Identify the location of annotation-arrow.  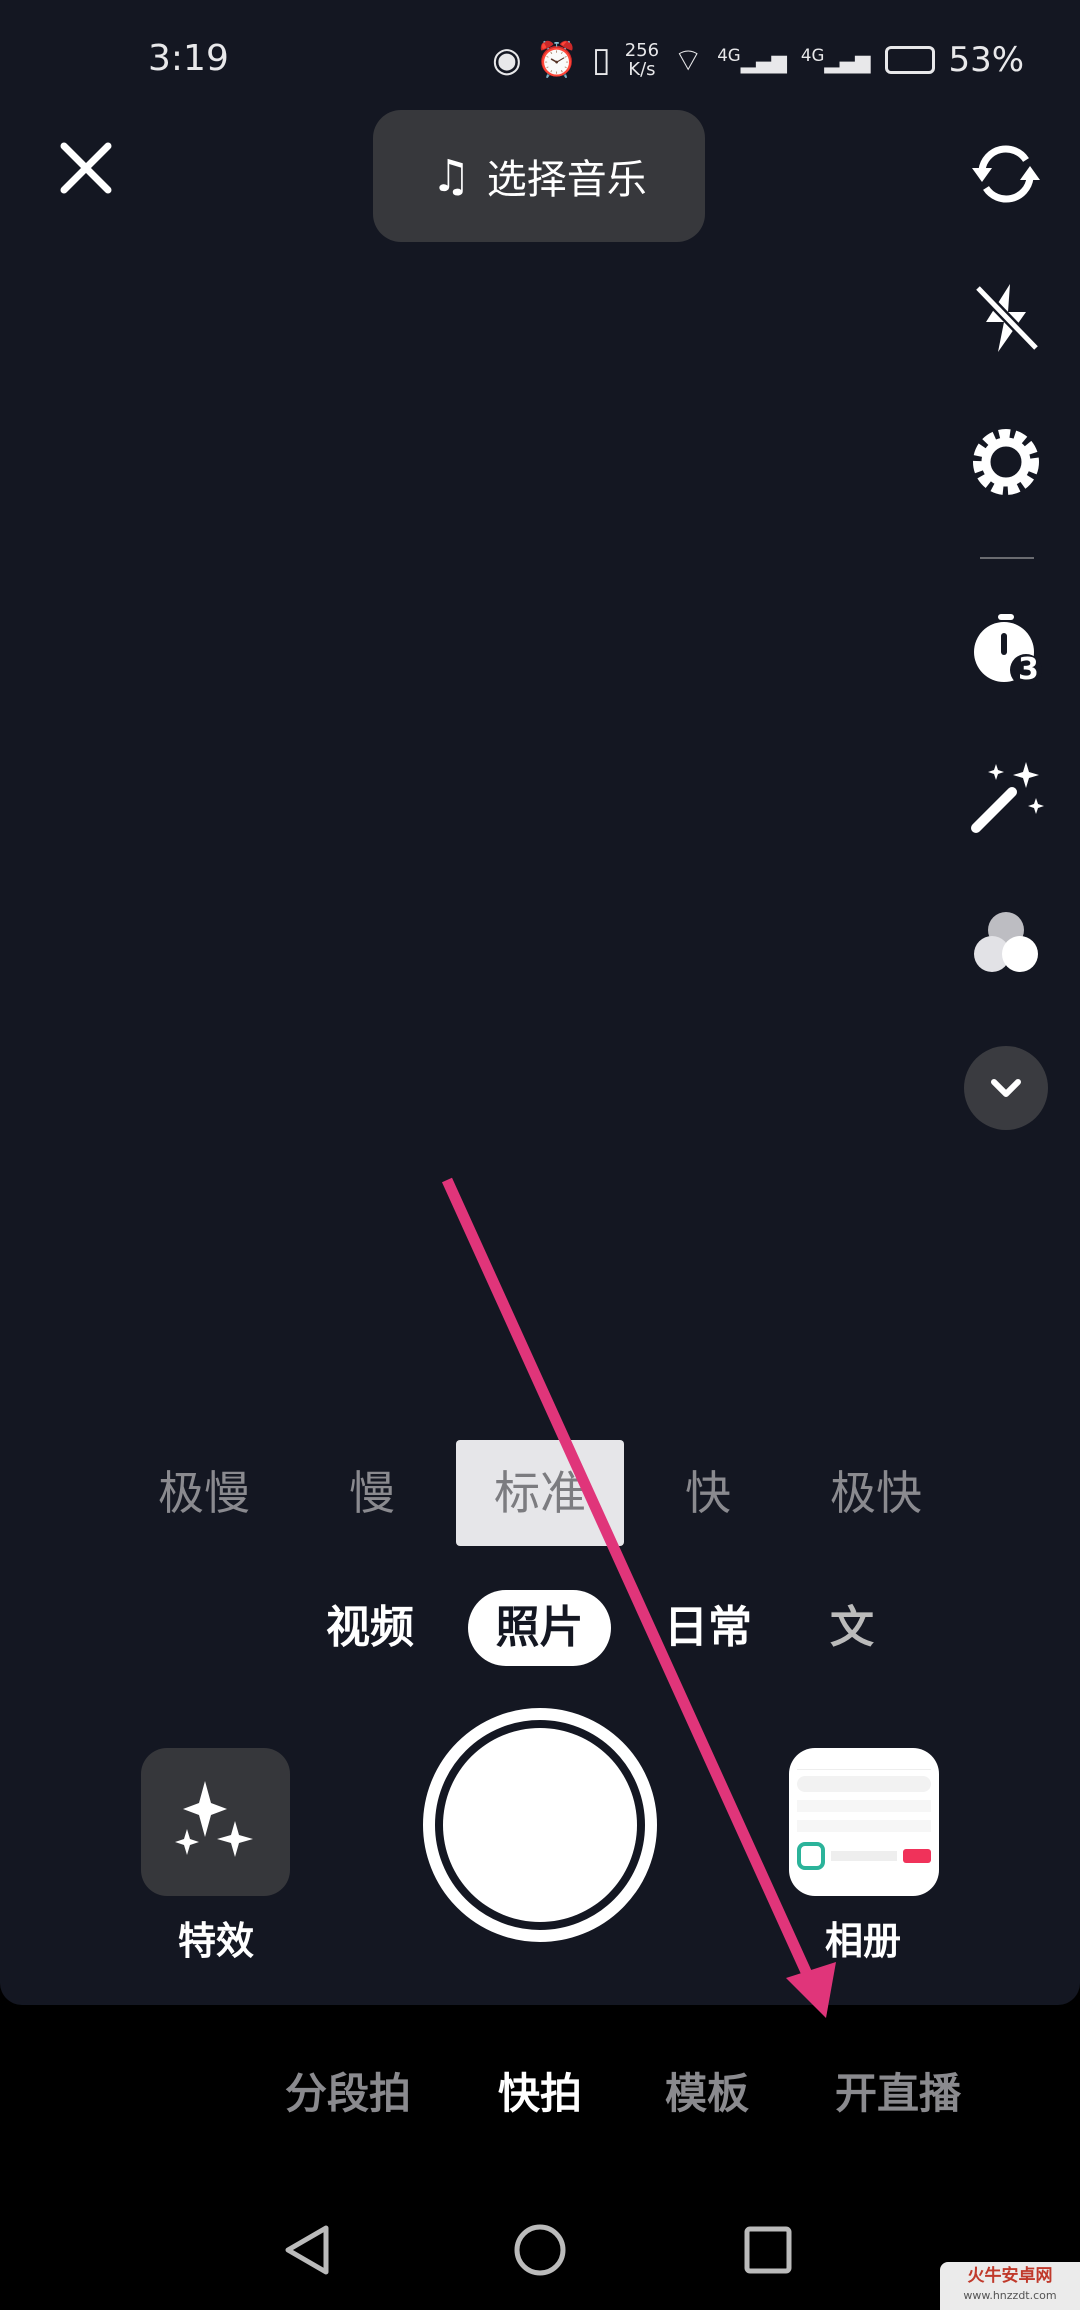
(638, 1597).